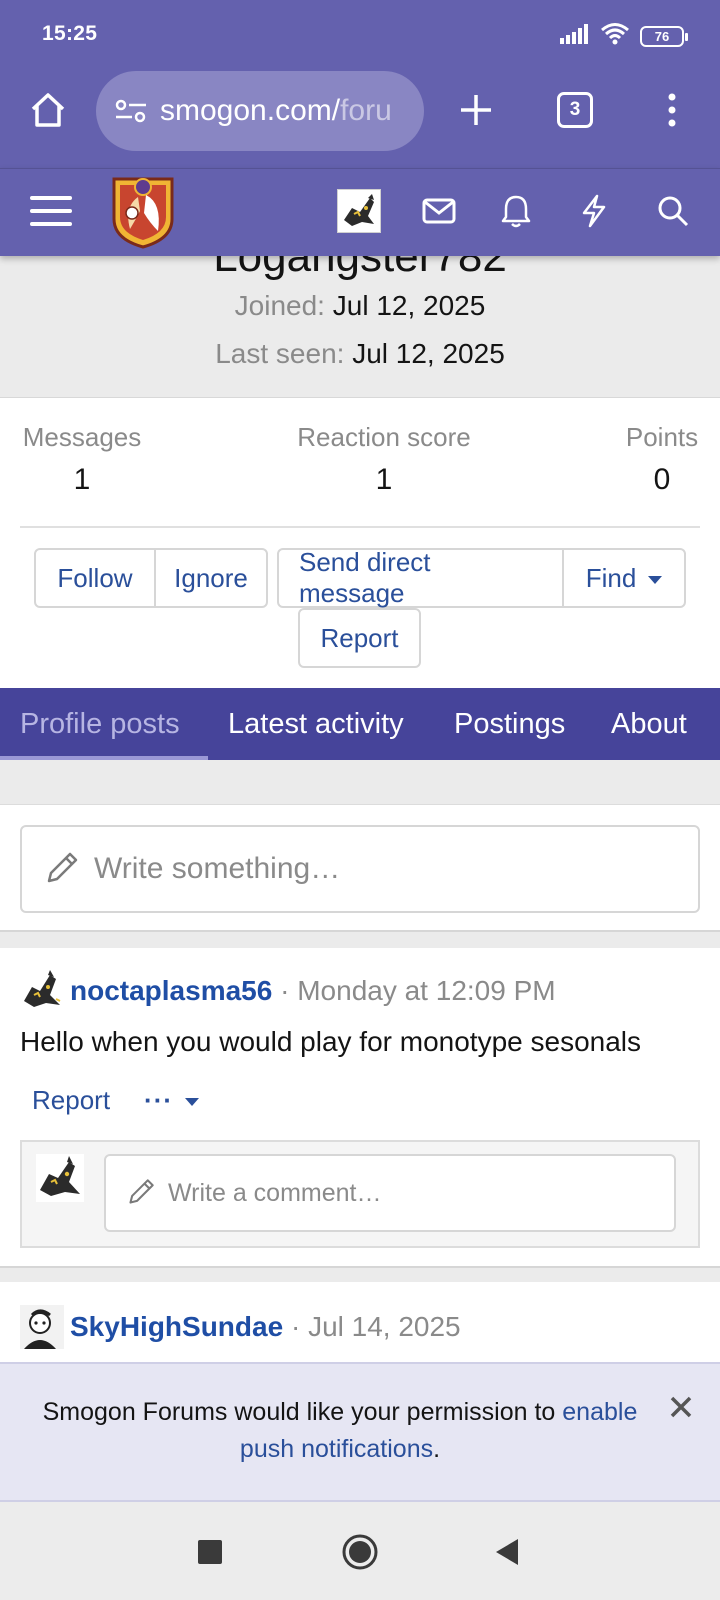 Image resolution: width=720 pixels, height=1600 pixels. What do you see at coordinates (82, 437) in the screenshot?
I see `stat-label: Messages` at bounding box center [82, 437].